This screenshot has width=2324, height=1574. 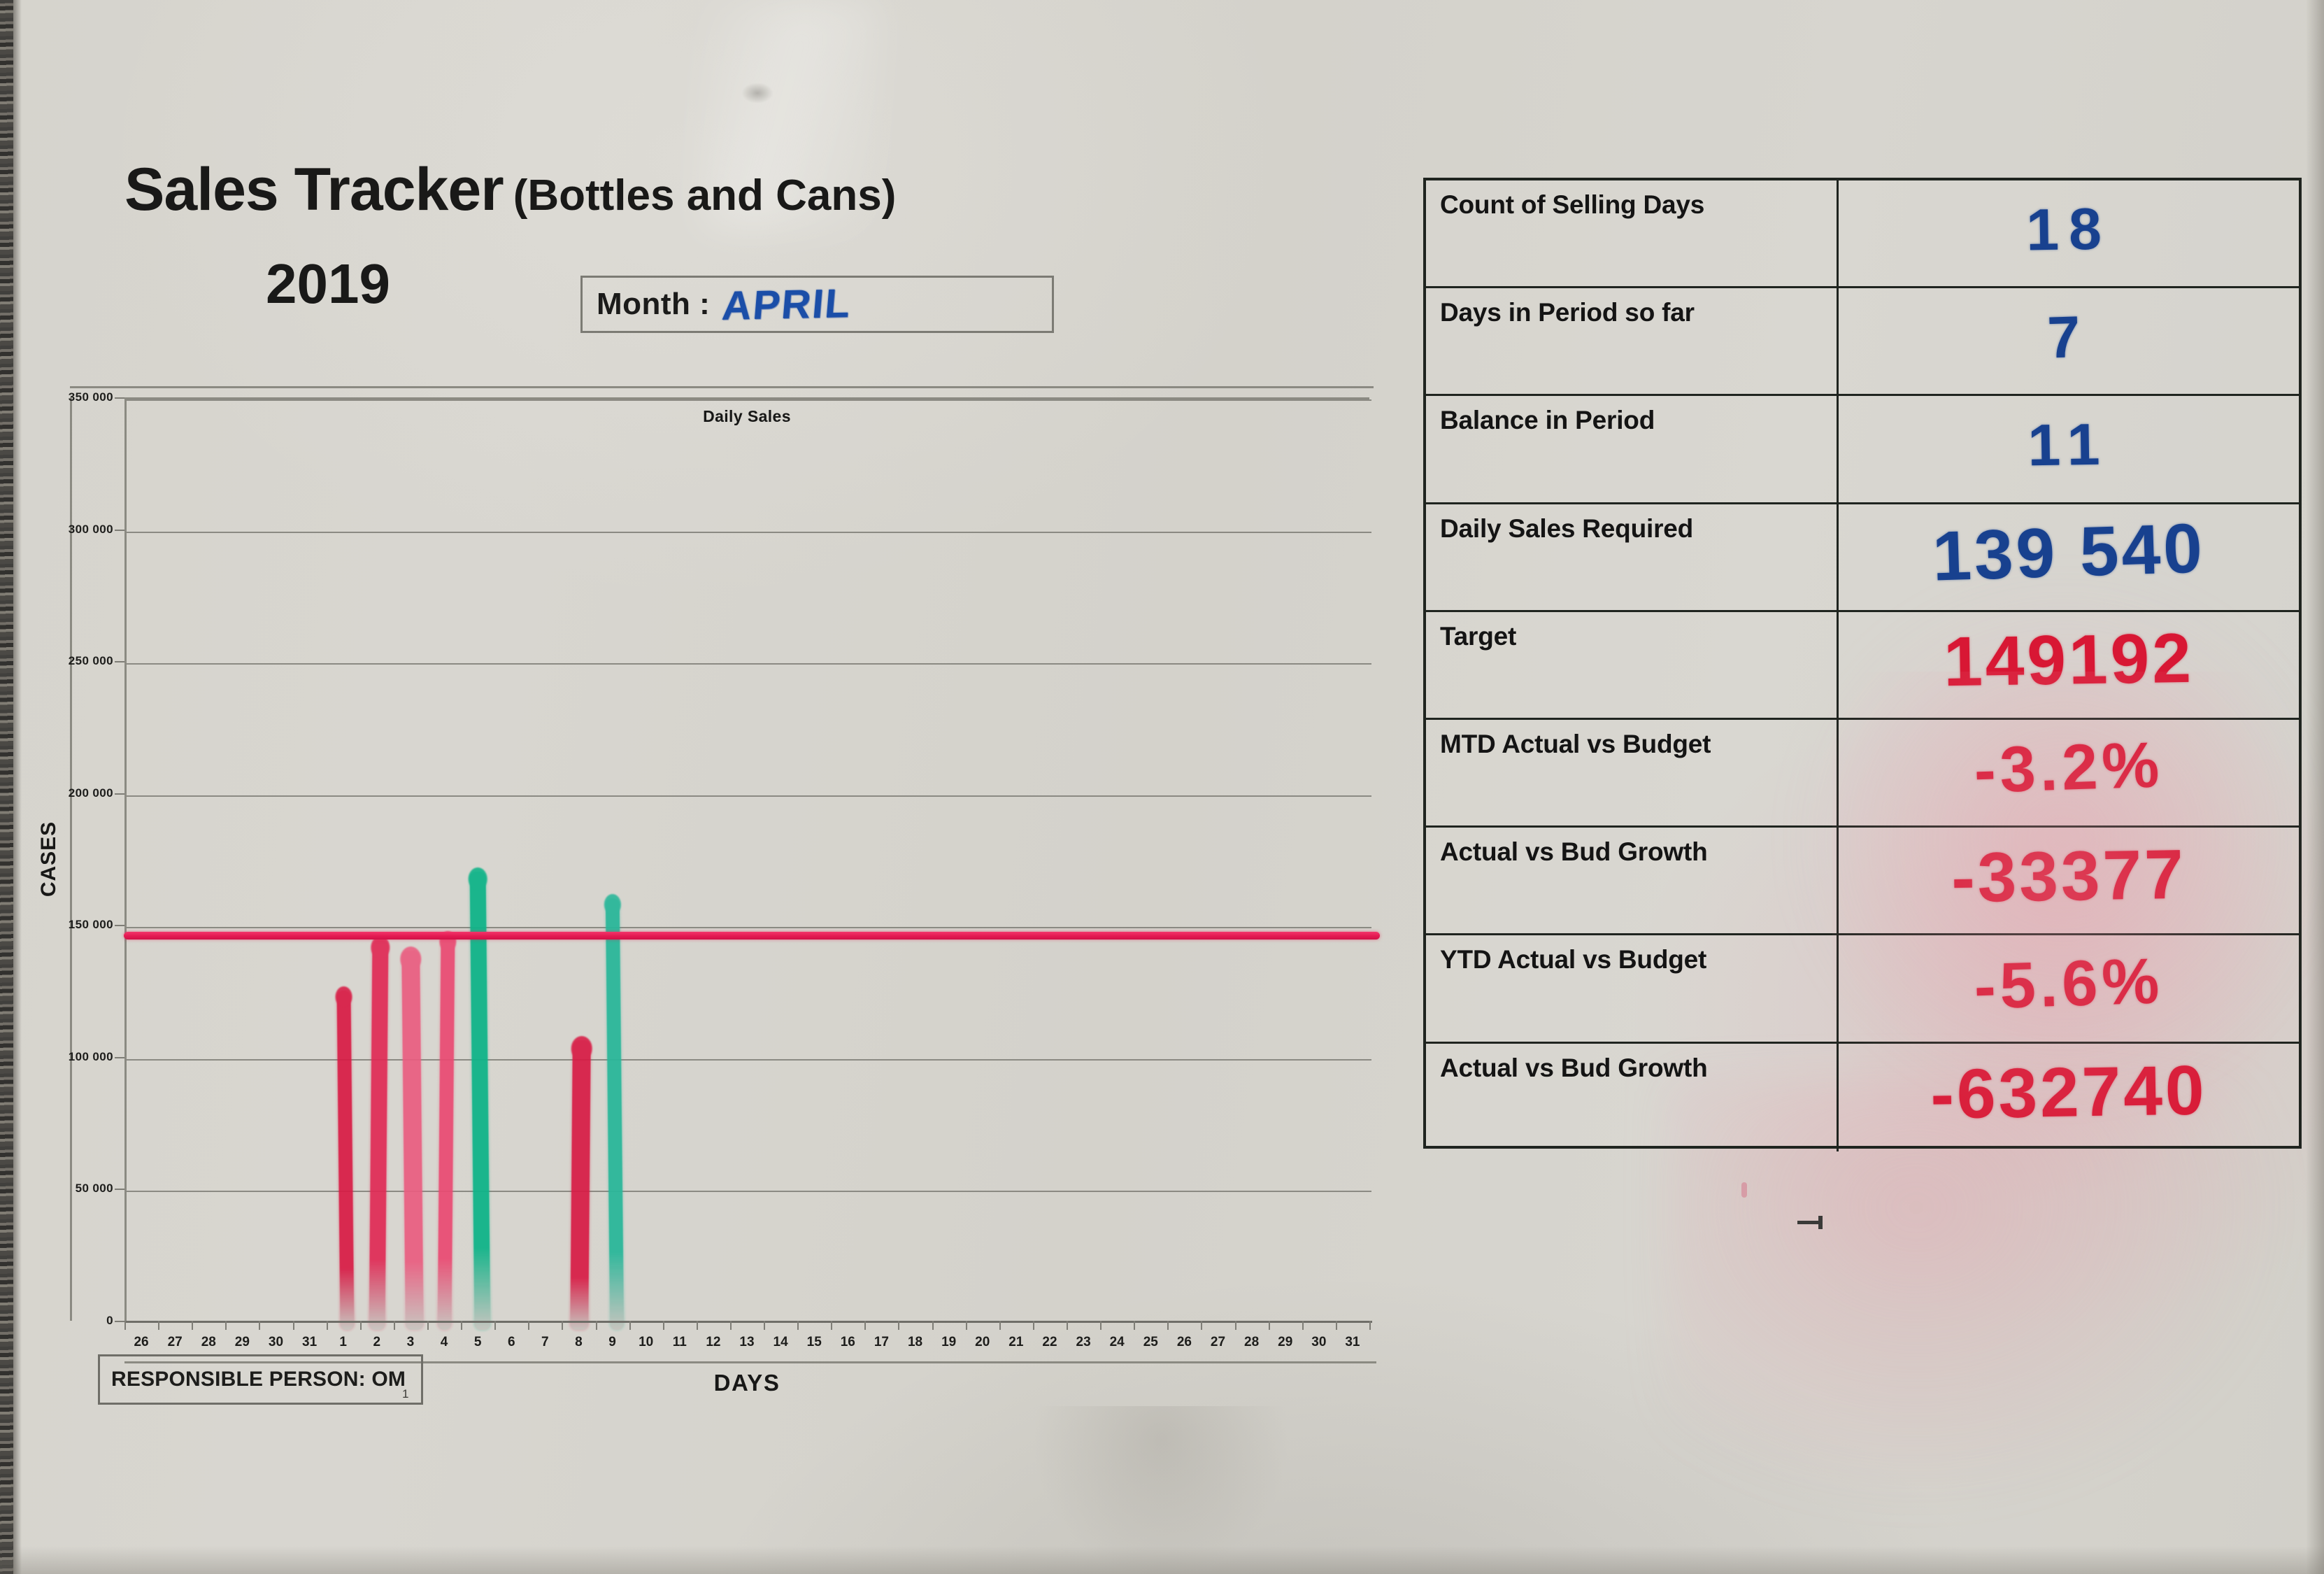 I want to click on table-row-label: MTD Actual vs Budget, so click(x=1575, y=743).